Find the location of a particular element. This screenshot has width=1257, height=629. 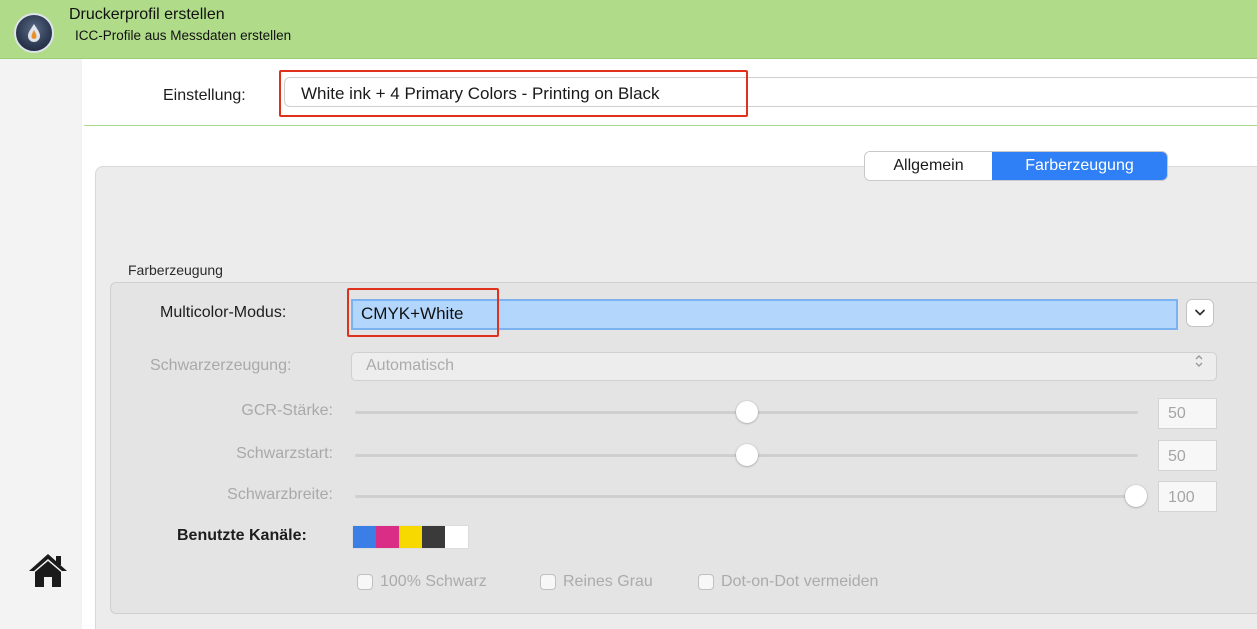

channel-swatches is located at coordinates (410, 537).